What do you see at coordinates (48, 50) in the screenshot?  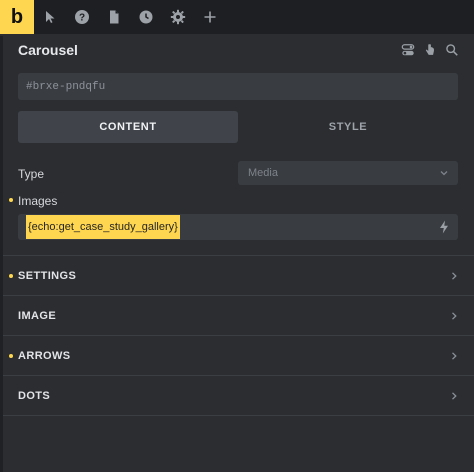 I see `panel-title: Carousel` at bounding box center [48, 50].